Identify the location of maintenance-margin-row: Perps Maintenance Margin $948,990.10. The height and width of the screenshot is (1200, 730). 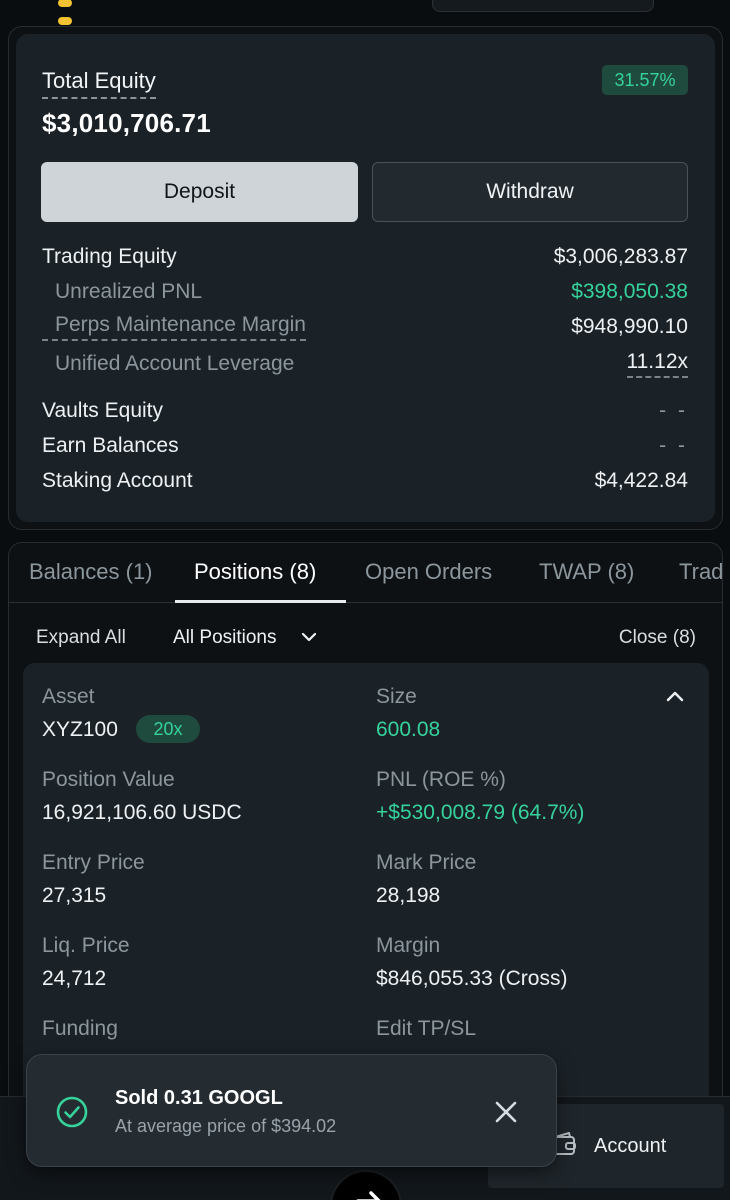
(365, 327).